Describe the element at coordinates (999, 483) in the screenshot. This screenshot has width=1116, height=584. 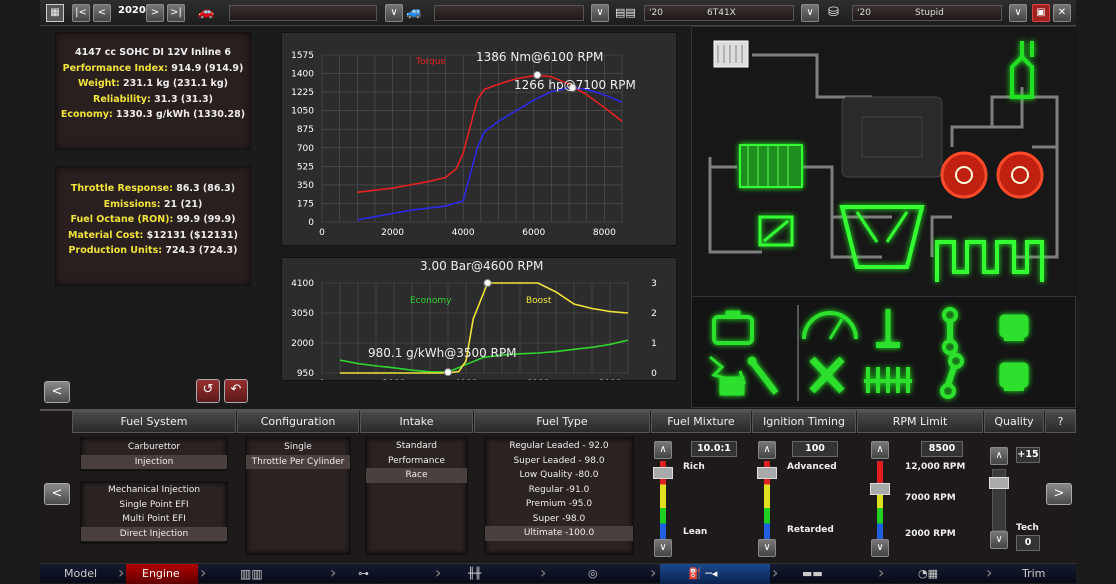
I see `quality-slider-handle` at that location.